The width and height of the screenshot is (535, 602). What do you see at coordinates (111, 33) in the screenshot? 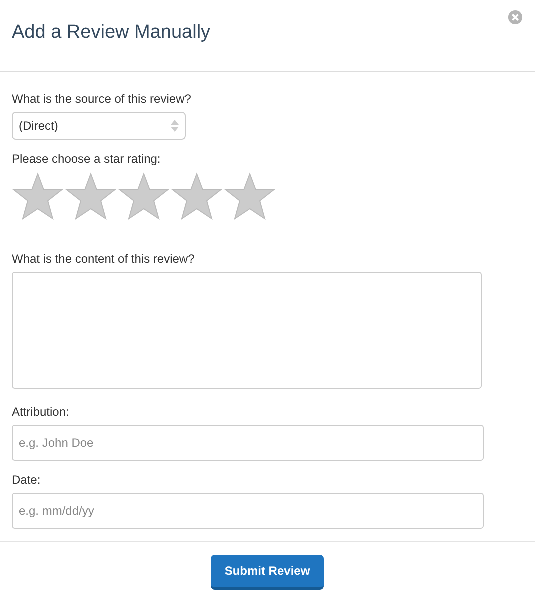
I see `dialog-title: Add a Review Manually` at bounding box center [111, 33].